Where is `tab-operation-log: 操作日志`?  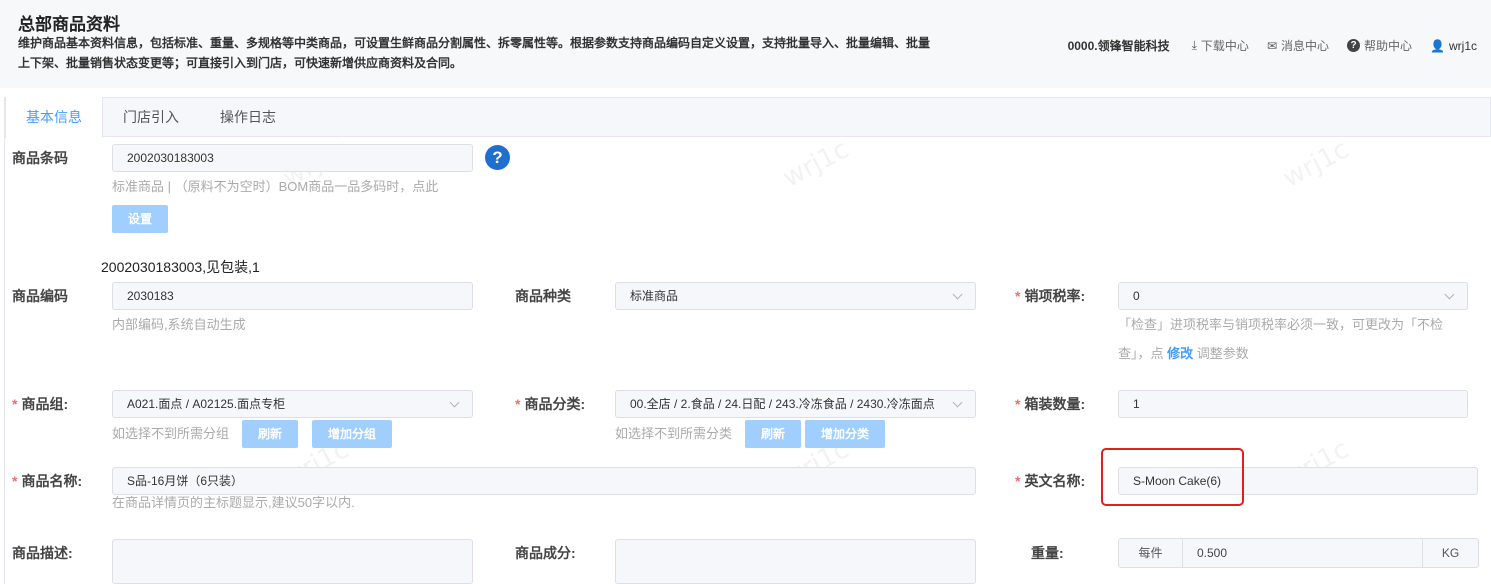
tab-operation-log: 操作日志 is located at coordinates (248, 117).